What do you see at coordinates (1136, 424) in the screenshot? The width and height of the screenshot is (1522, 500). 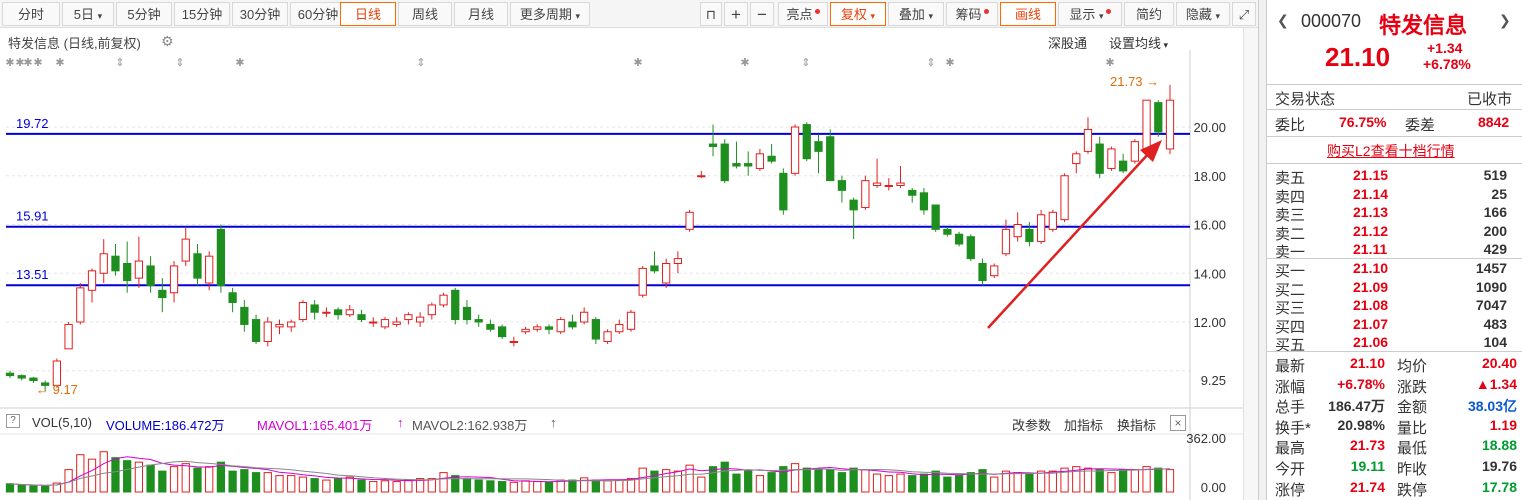 I see `switch-indicator-button: 换指标` at bounding box center [1136, 424].